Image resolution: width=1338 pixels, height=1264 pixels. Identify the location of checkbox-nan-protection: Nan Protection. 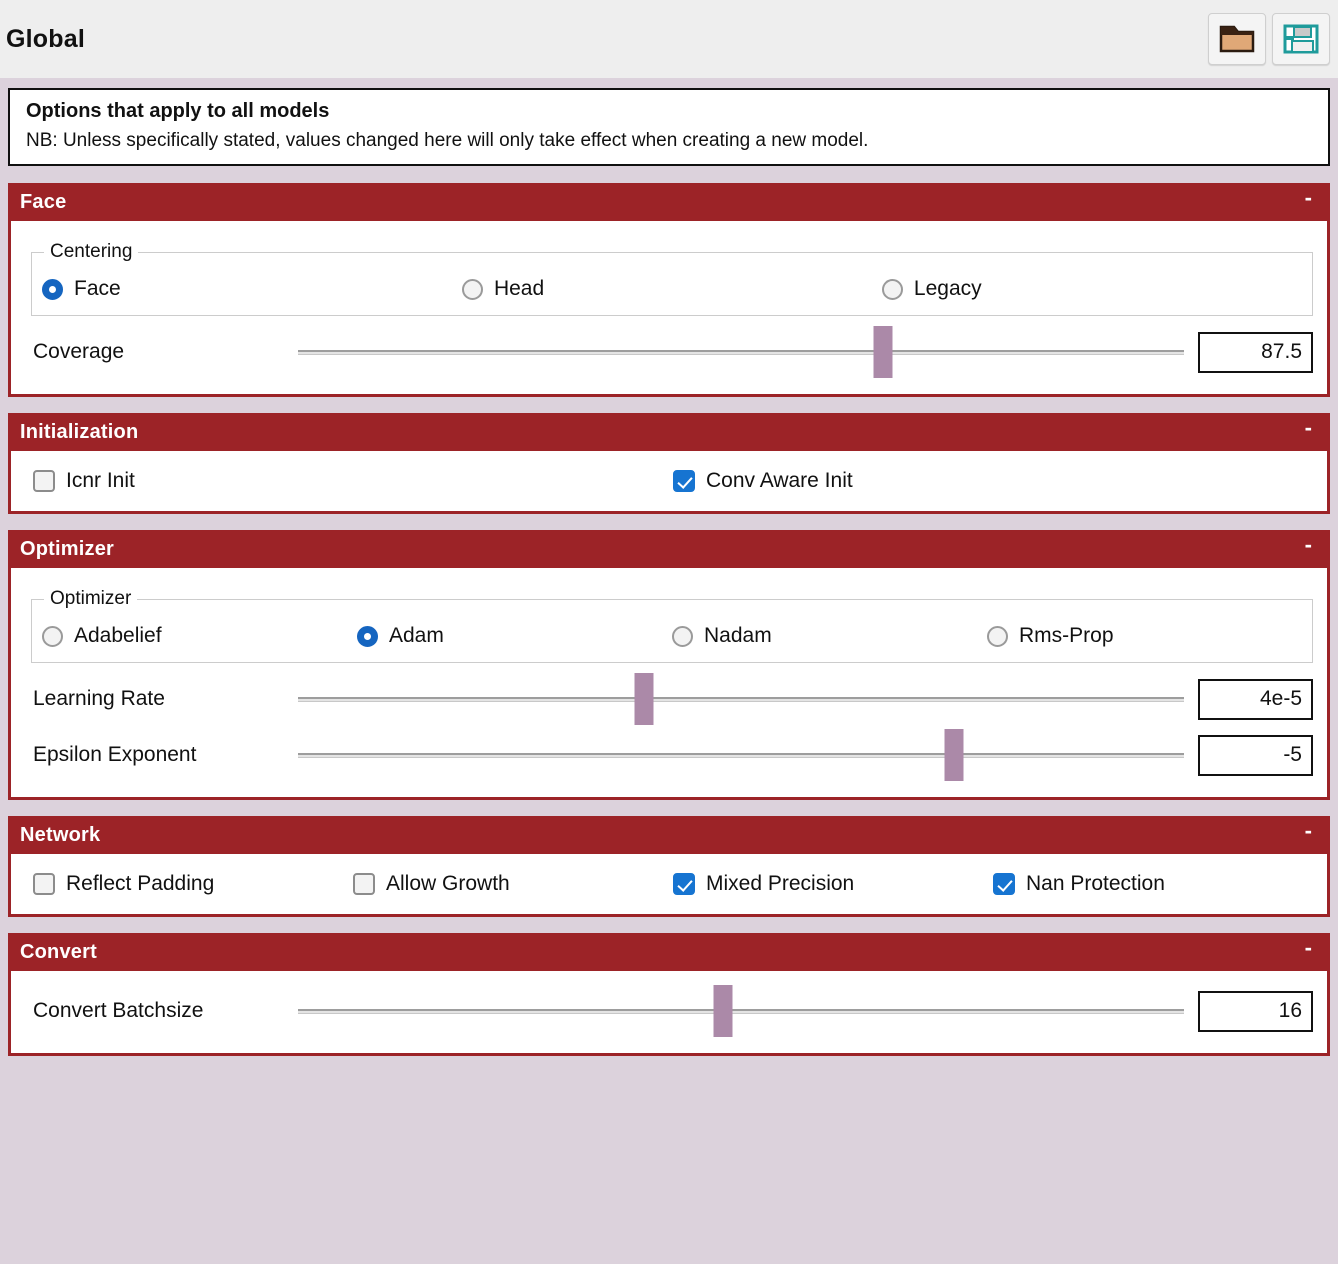
(1153, 884).